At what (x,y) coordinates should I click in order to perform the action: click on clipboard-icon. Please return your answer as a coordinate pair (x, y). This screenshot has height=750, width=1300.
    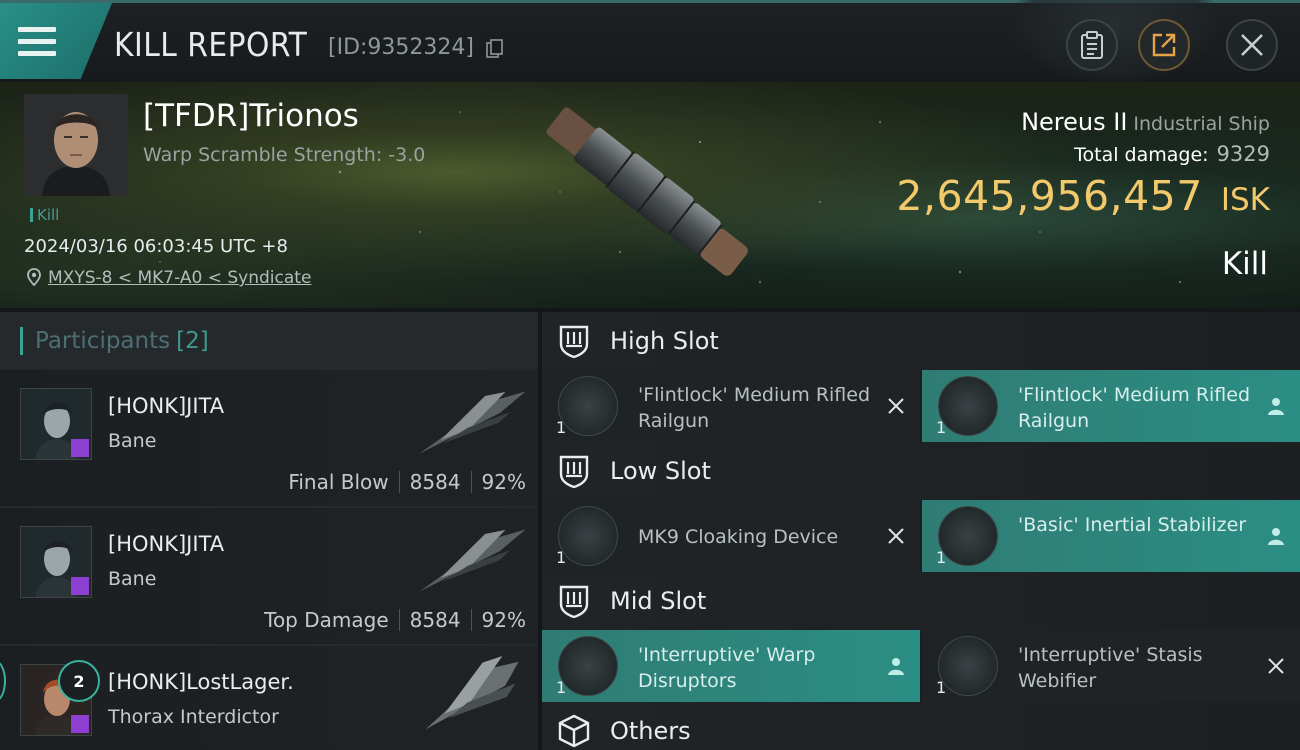
    Looking at the image, I should click on (1092, 45).